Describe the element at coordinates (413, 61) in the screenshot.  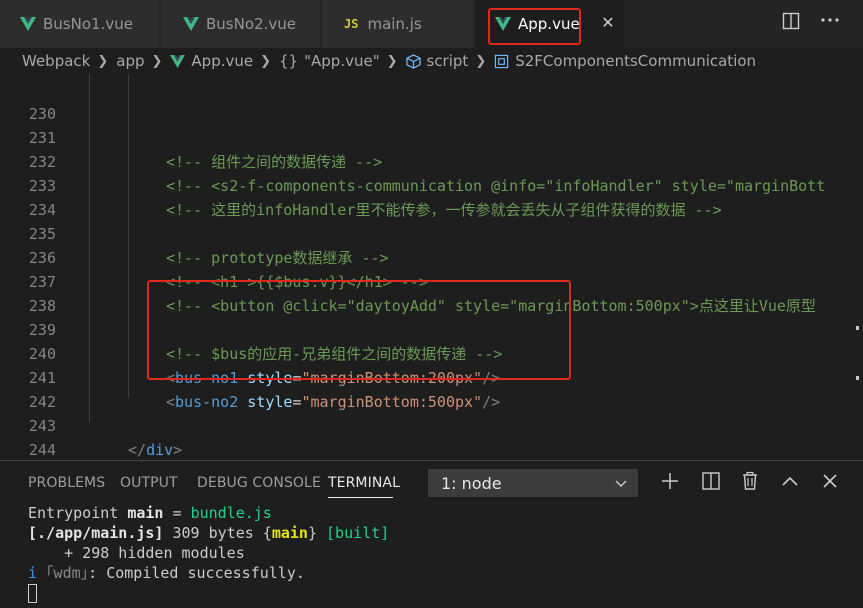
I see `cube-icon` at that location.